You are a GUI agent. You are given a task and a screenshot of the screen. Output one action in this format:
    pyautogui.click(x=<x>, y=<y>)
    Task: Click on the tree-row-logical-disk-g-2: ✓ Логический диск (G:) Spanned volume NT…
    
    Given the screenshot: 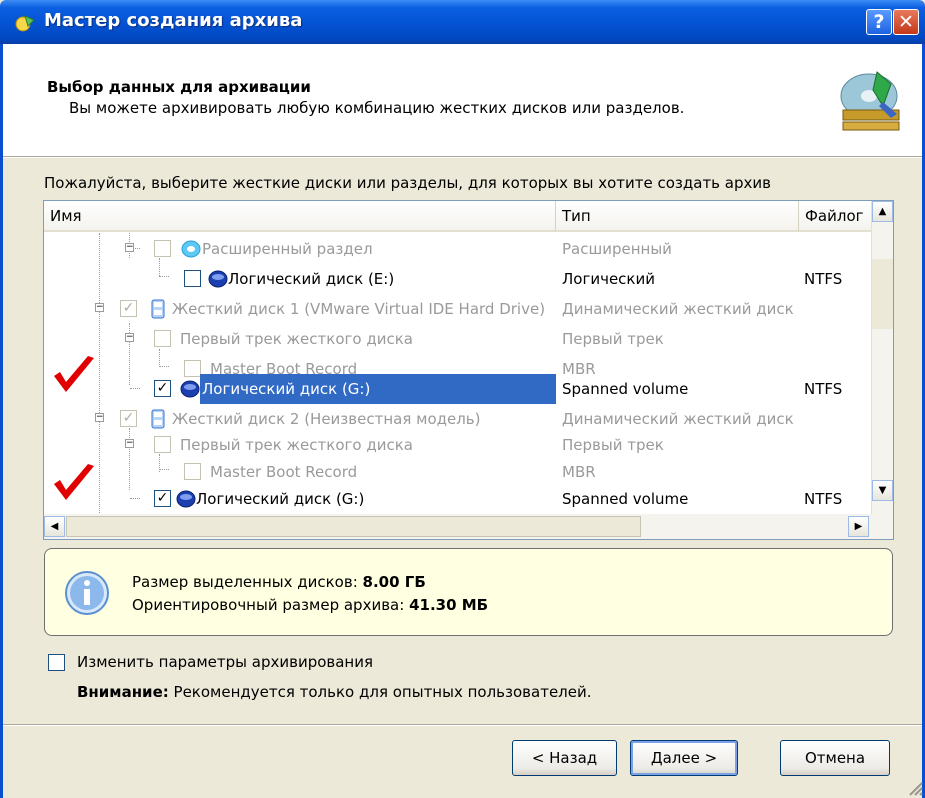 What is the action you would take?
    pyautogui.click(x=458, y=499)
    